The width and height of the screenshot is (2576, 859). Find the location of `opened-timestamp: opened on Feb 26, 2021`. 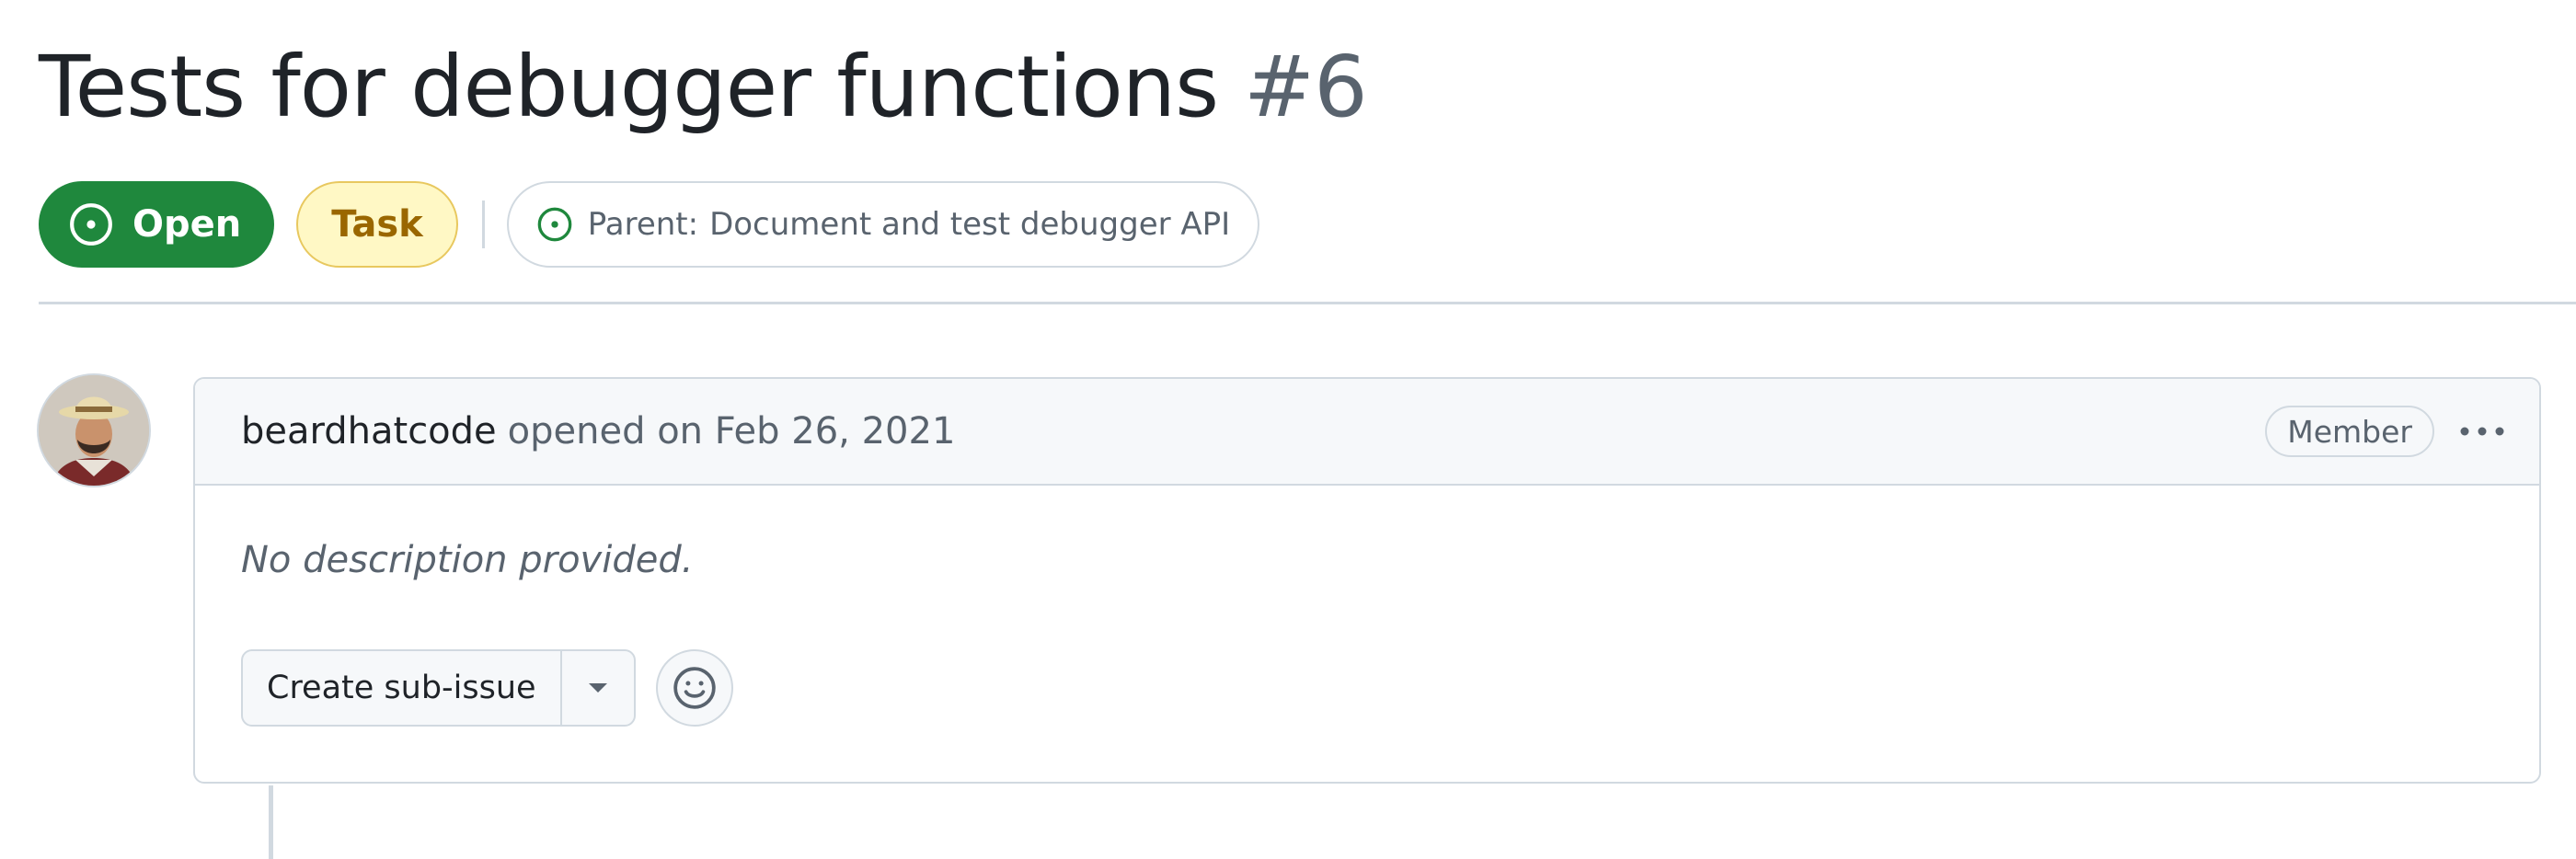

opened-timestamp: opened on Feb 26, 2021 is located at coordinates (732, 431).